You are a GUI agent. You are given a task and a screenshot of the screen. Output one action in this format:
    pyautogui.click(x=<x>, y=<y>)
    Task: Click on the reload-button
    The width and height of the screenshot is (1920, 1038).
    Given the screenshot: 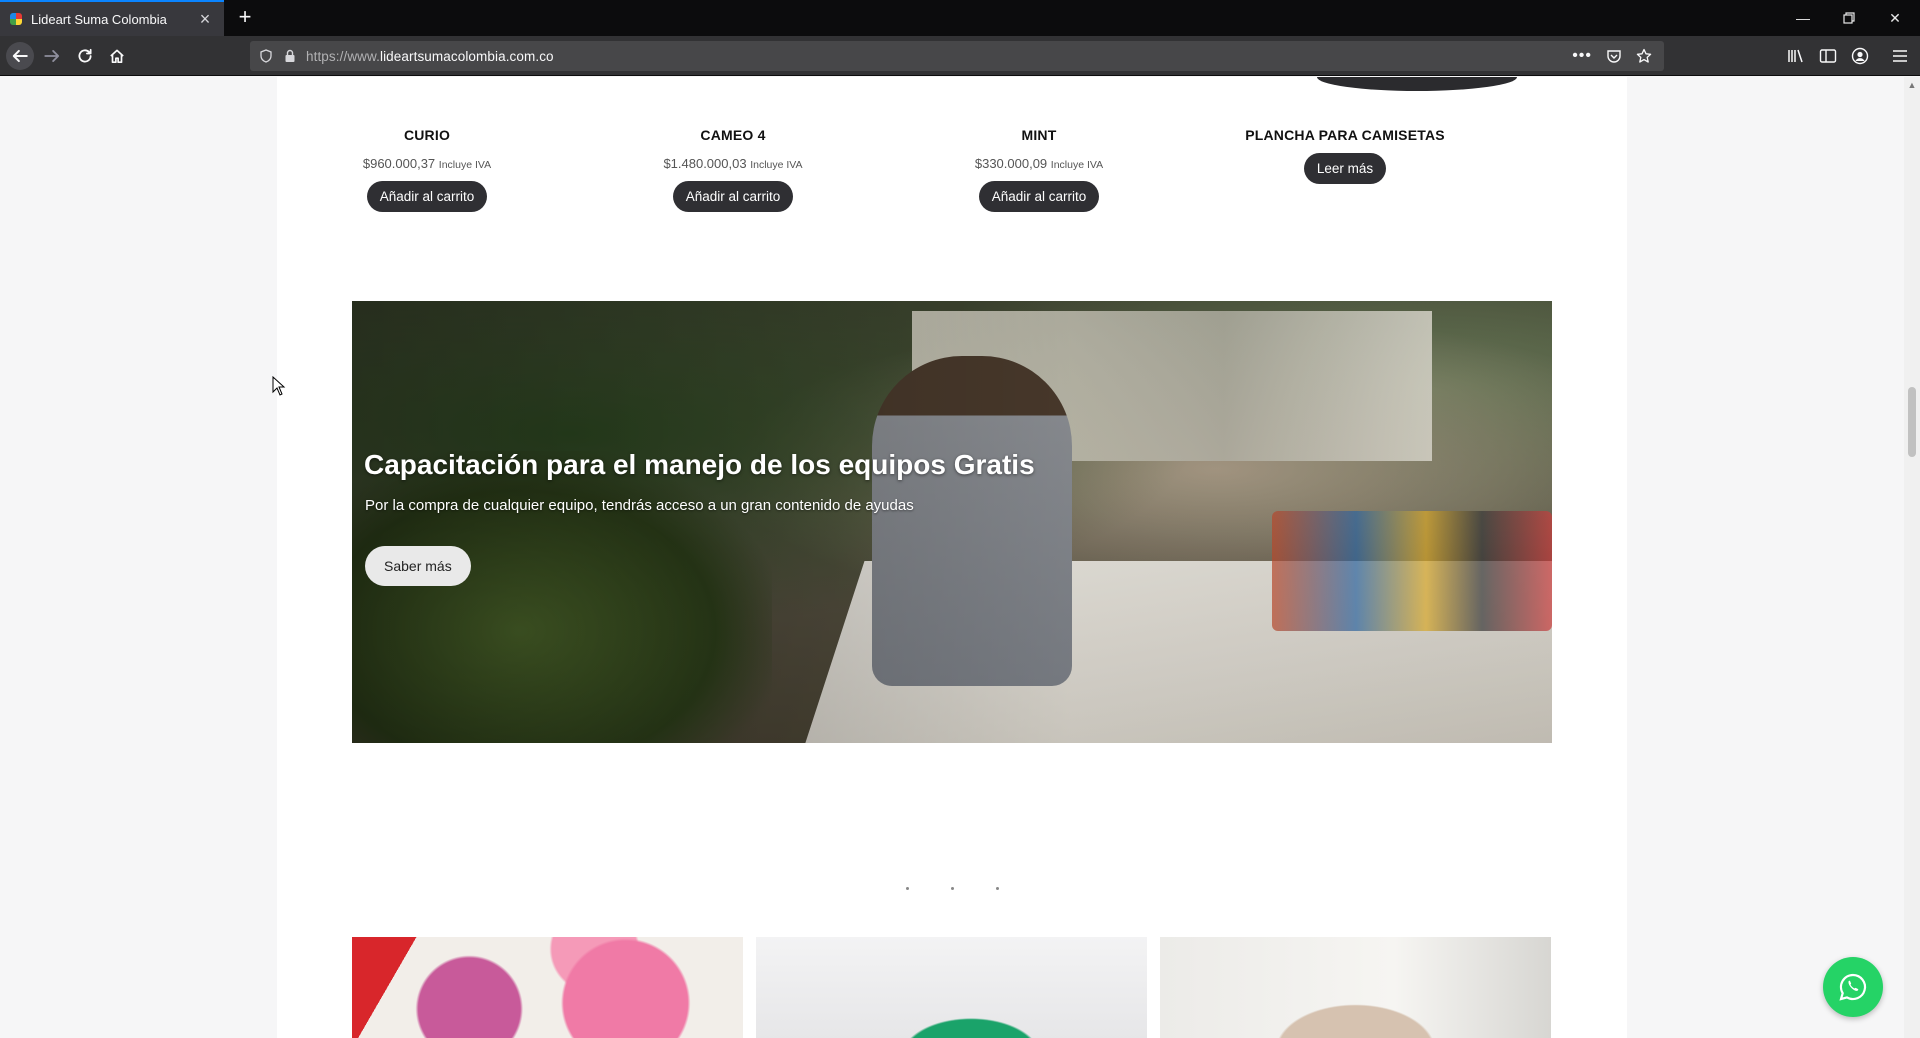 What is the action you would take?
    pyautogui.click(x=85, y=56)
    